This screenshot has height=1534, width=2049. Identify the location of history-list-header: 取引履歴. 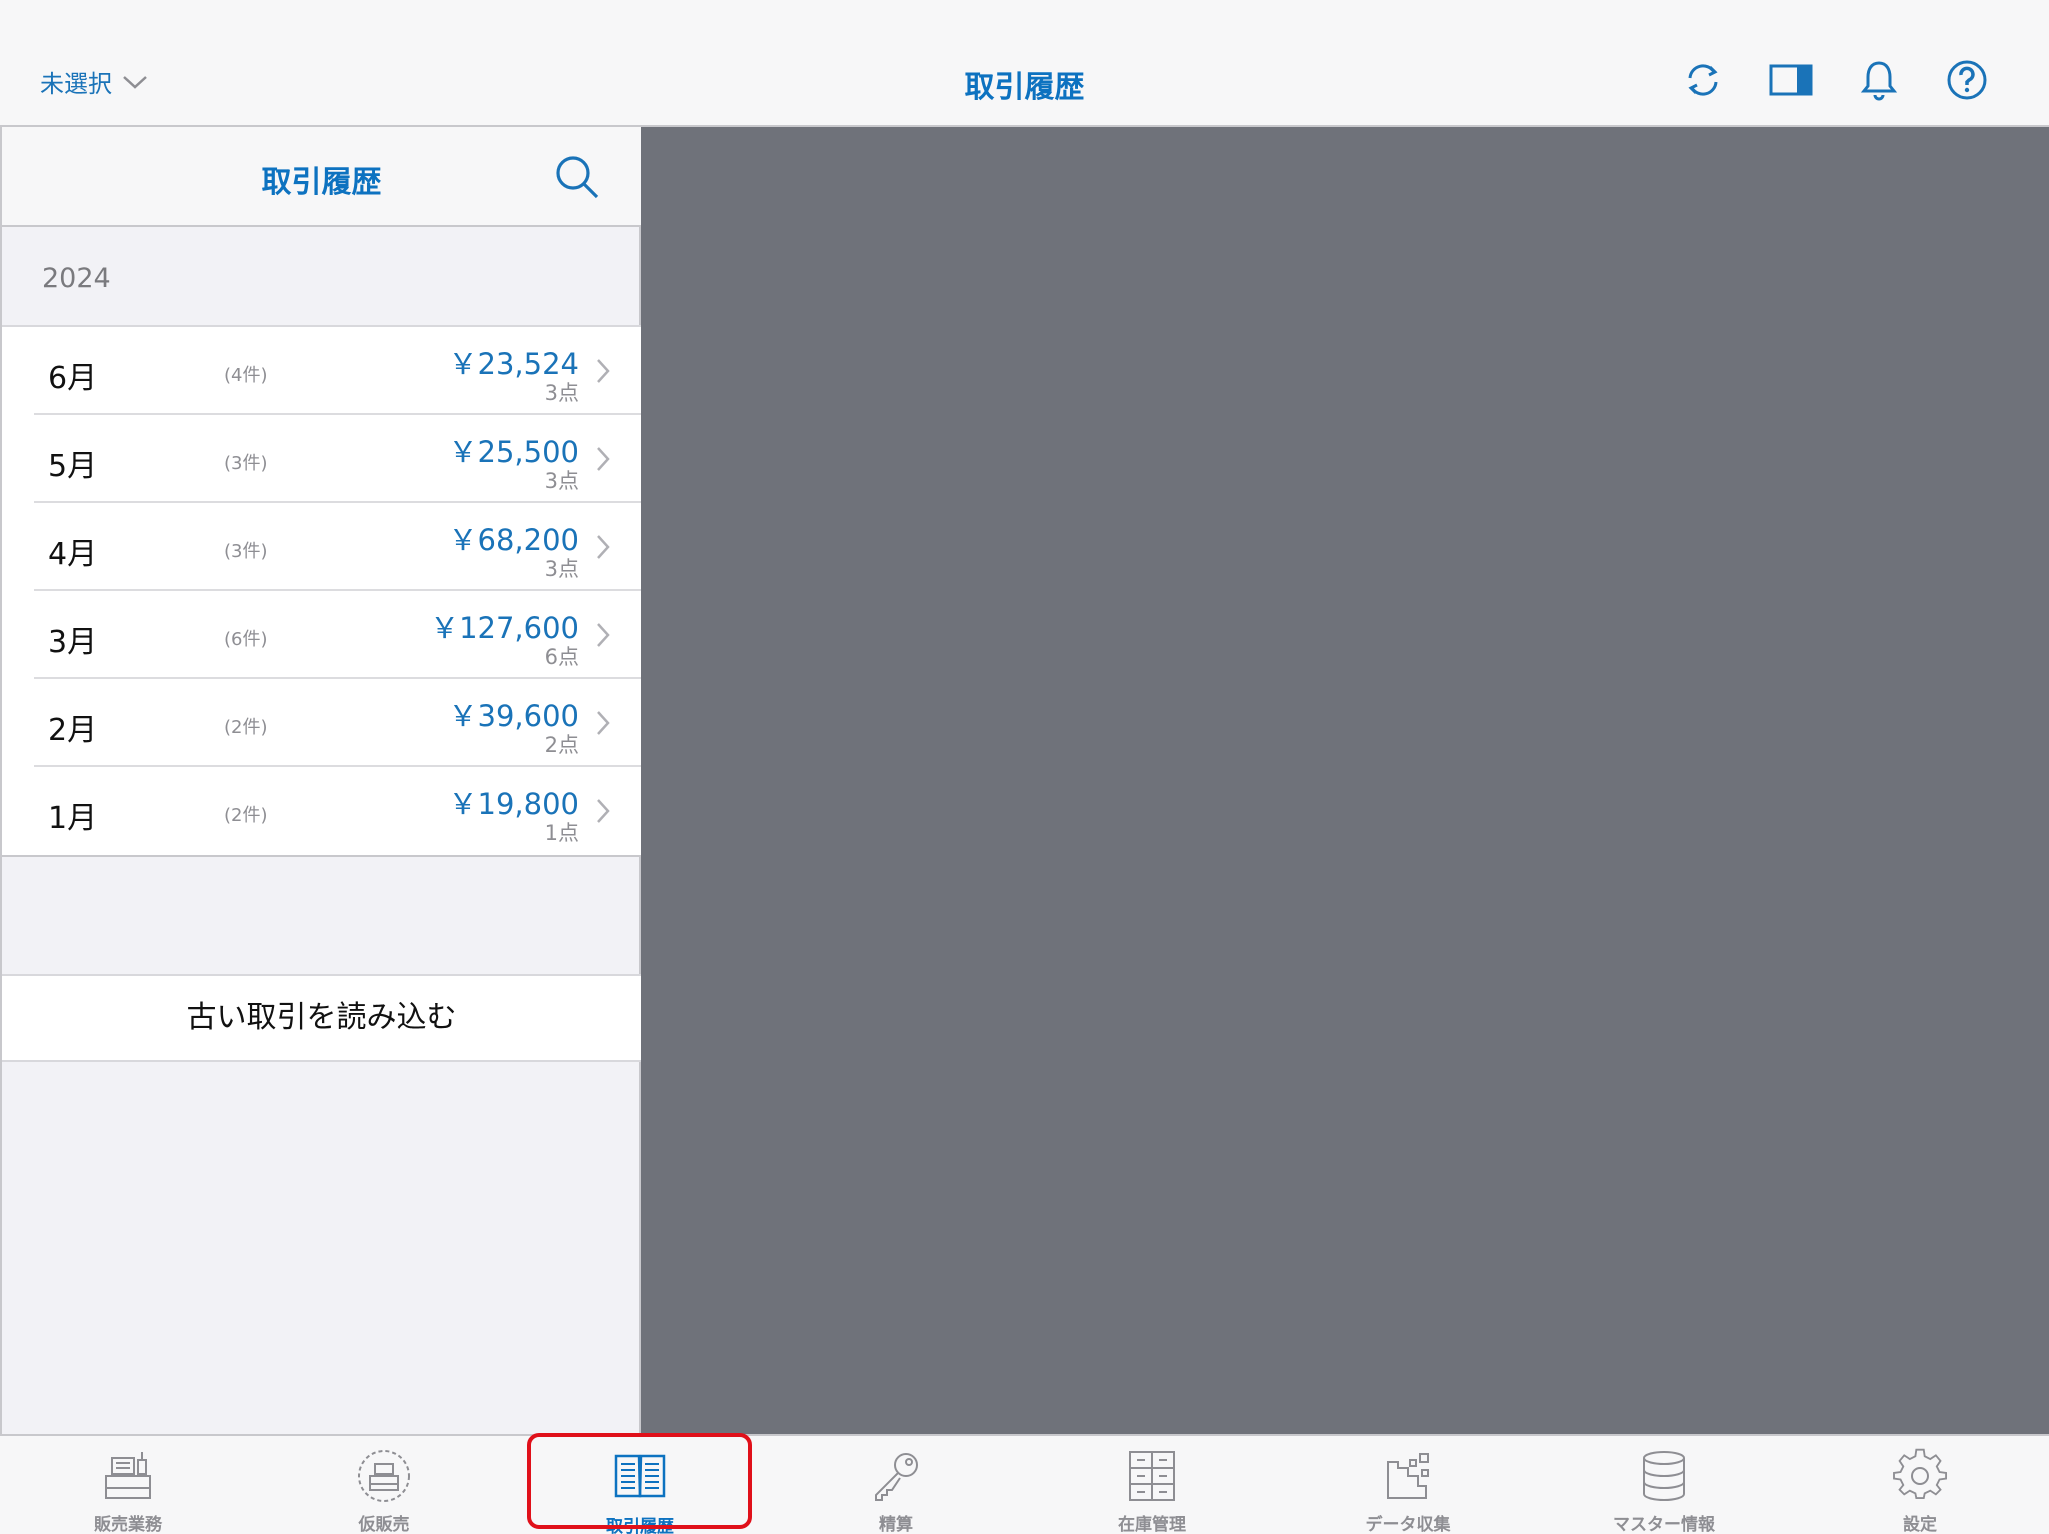
(321, 177).